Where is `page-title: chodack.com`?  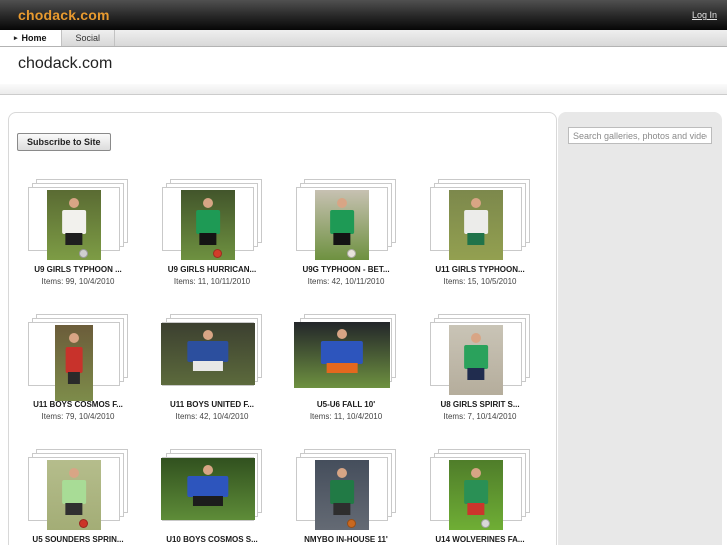 page-title: chodack.com is located at coordinates (65, 63).